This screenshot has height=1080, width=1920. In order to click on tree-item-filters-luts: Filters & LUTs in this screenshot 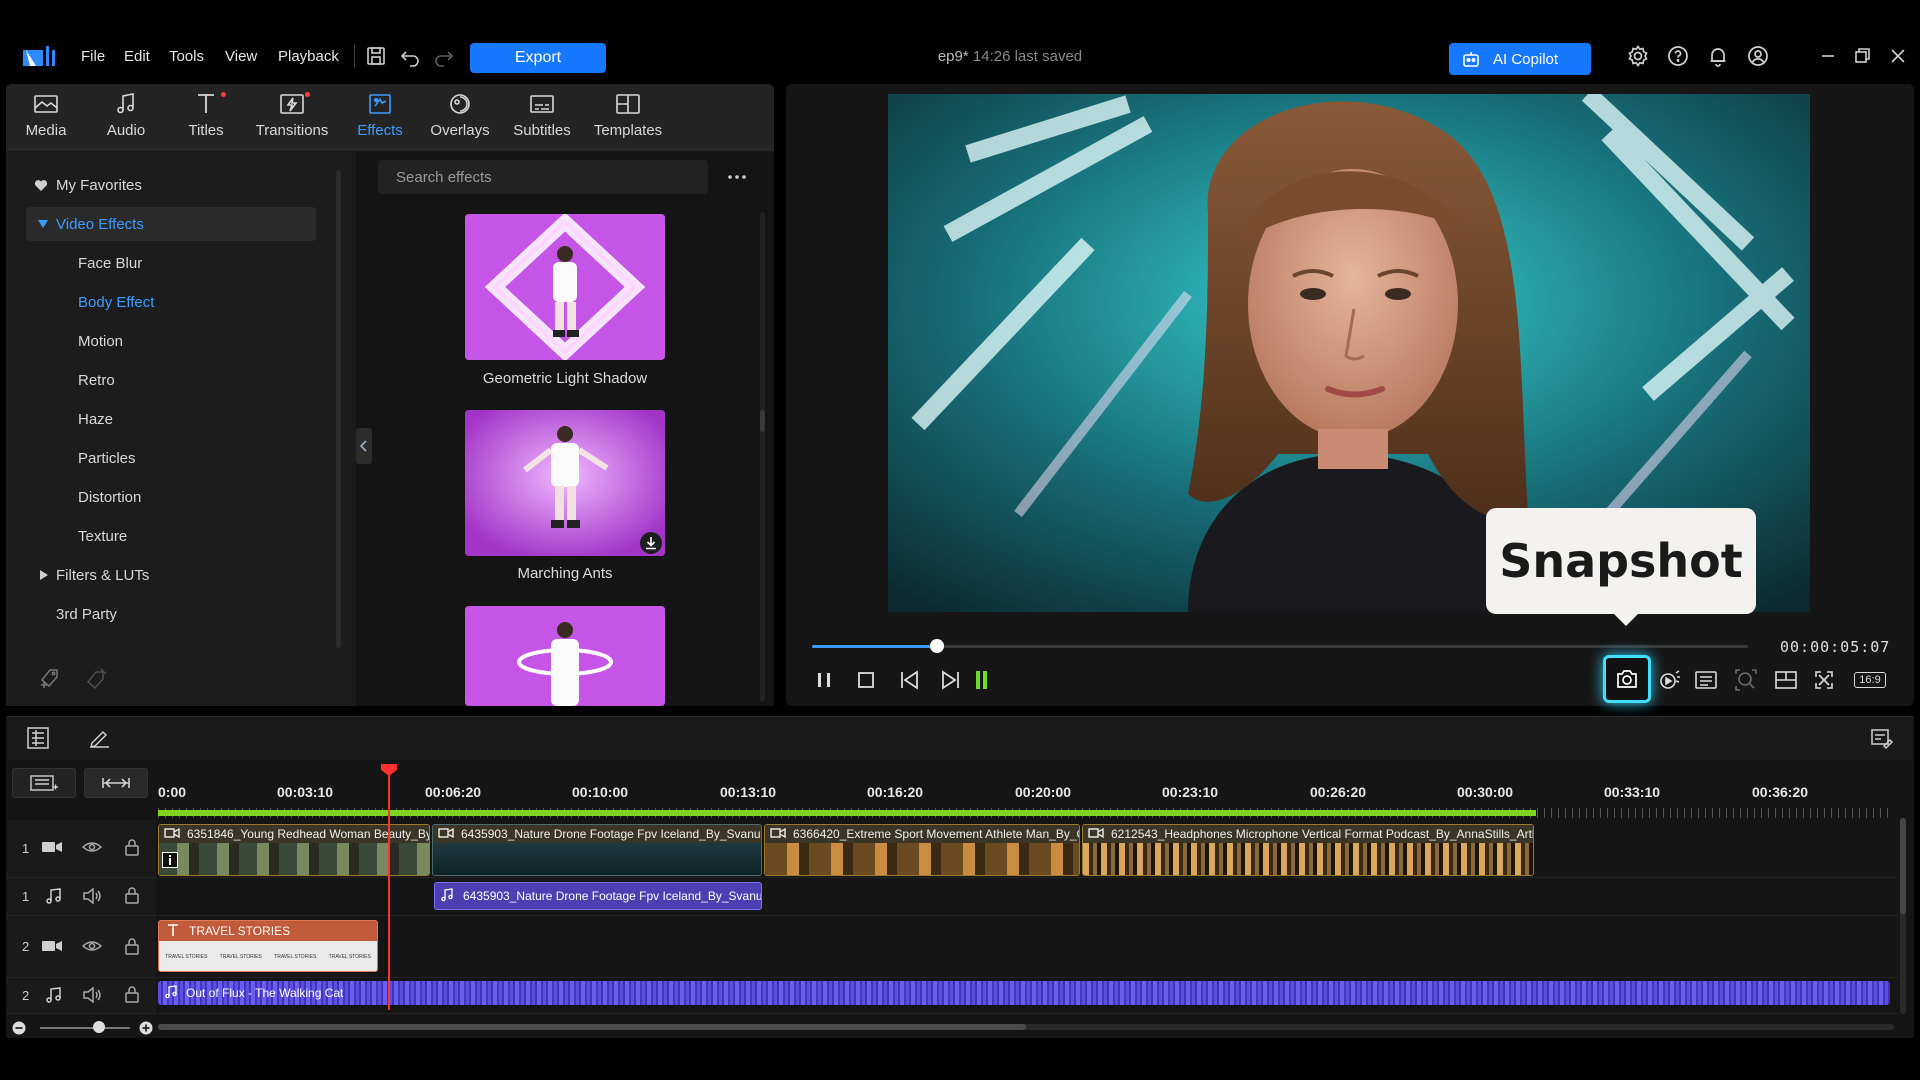, I will do `click(94, 575)`.